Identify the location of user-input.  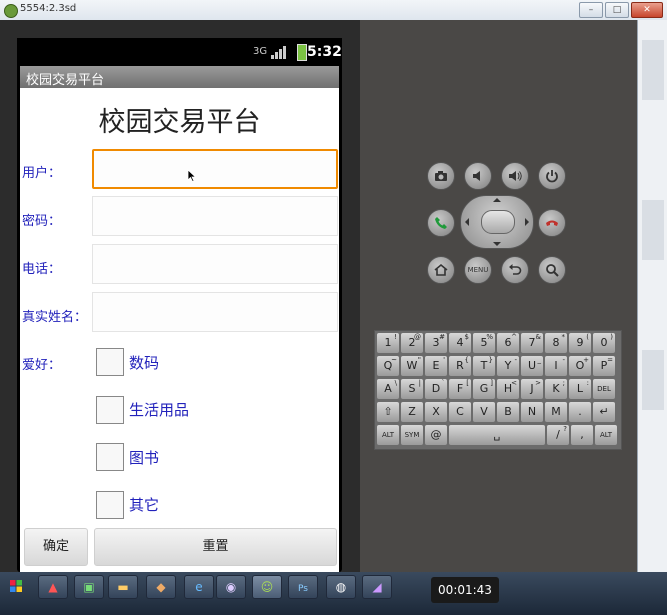
(215, 169).